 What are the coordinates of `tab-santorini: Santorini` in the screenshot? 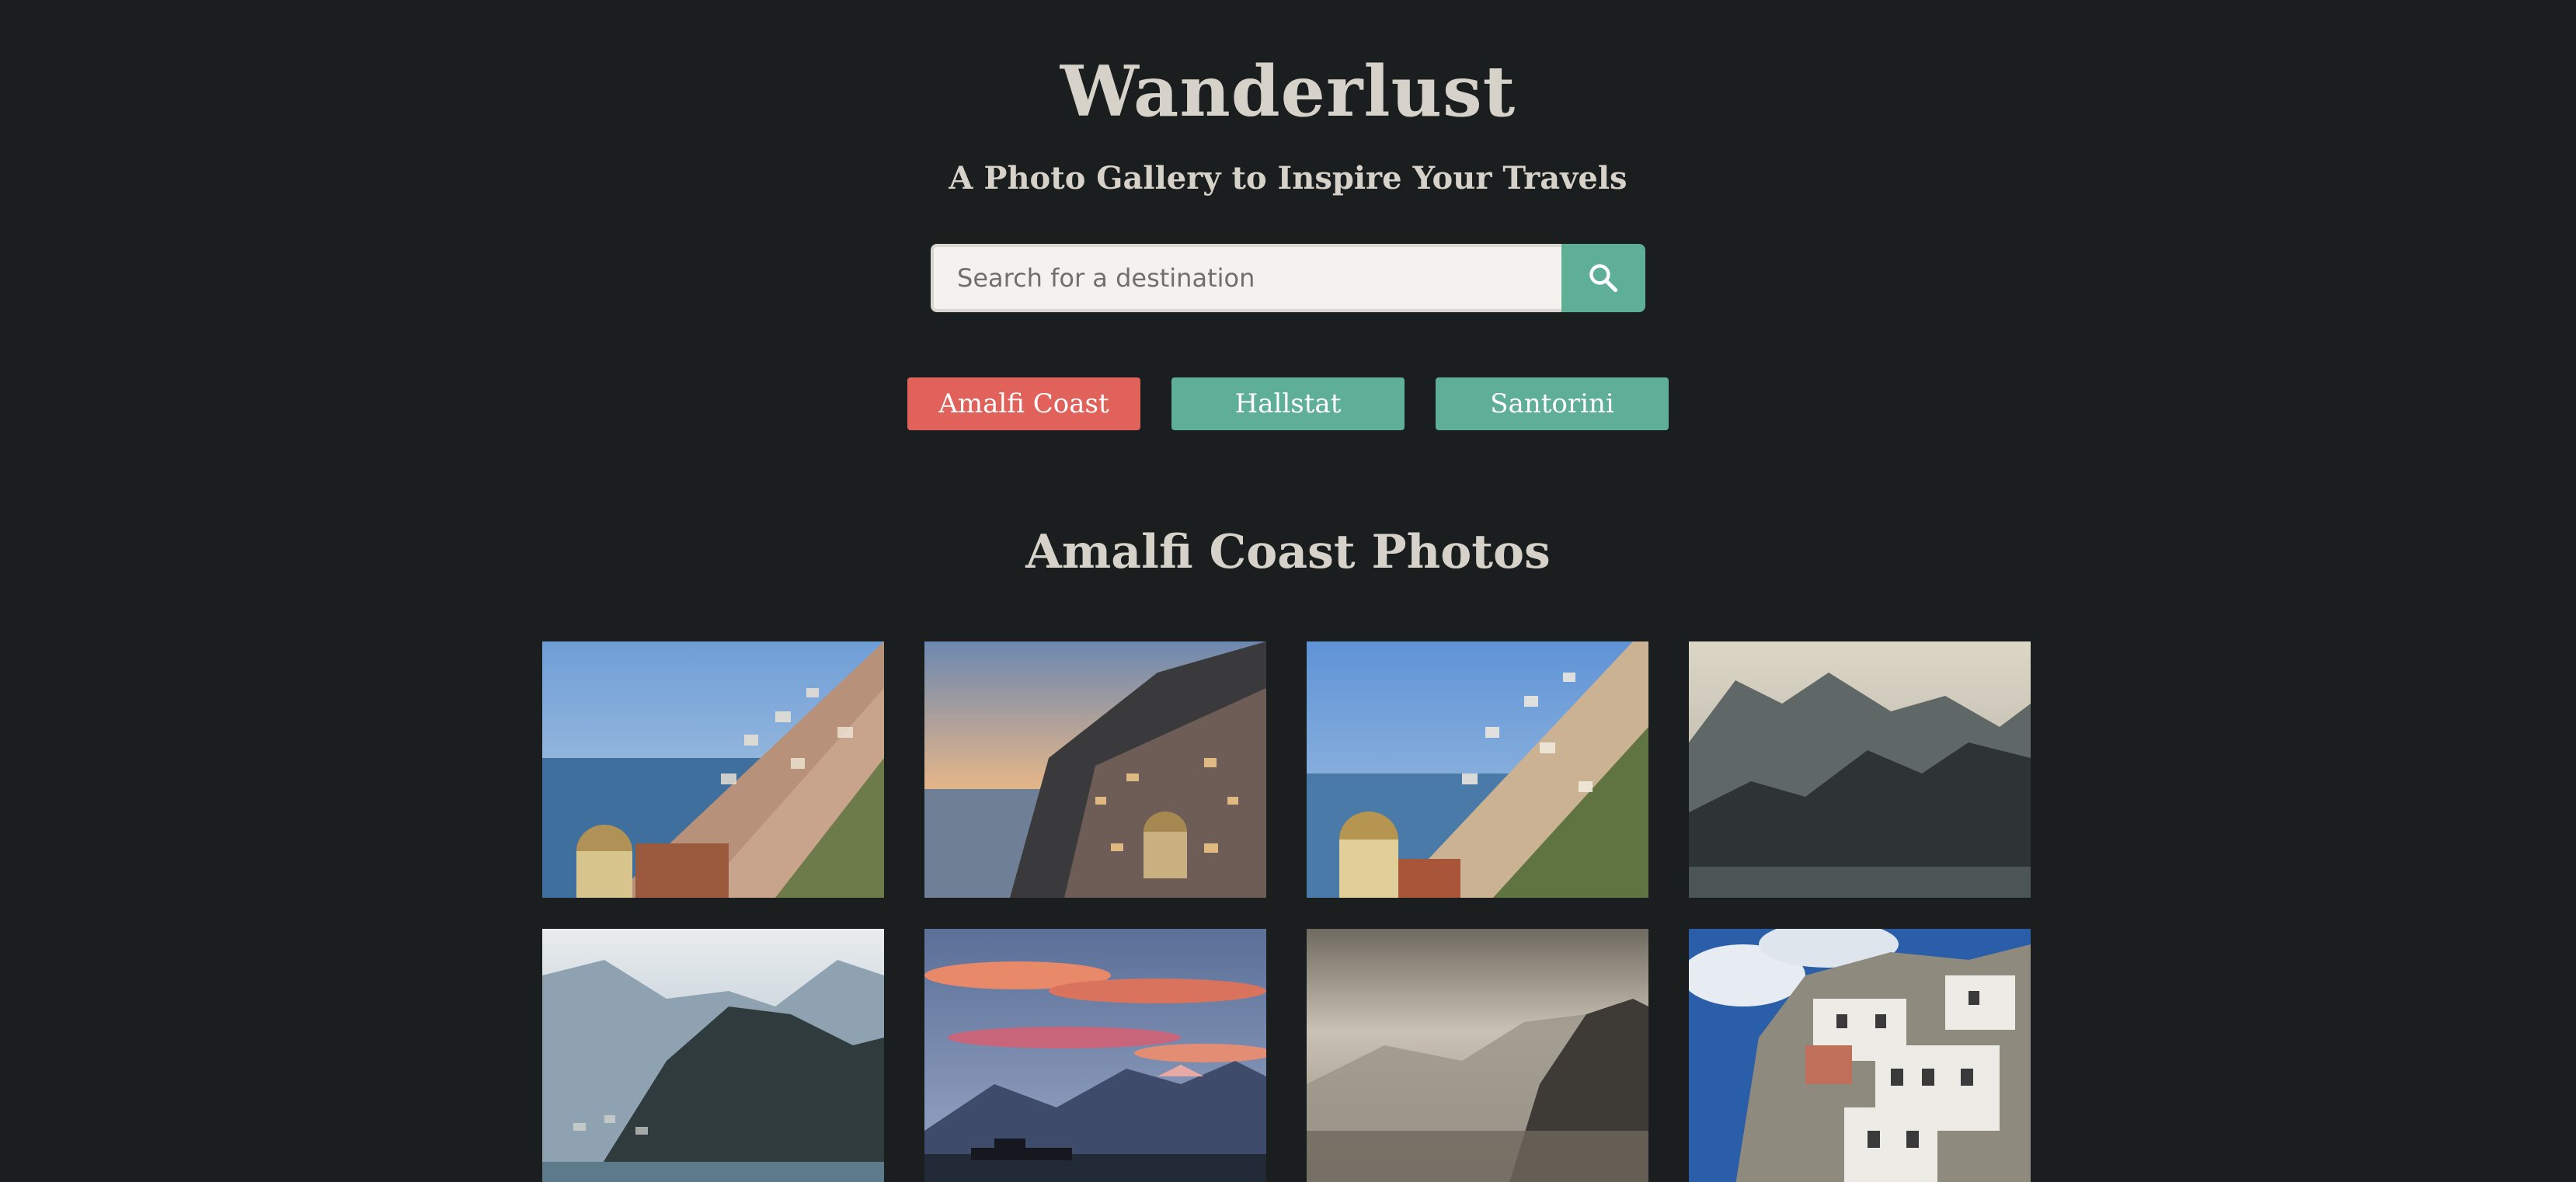 It's located at (1552, 403).